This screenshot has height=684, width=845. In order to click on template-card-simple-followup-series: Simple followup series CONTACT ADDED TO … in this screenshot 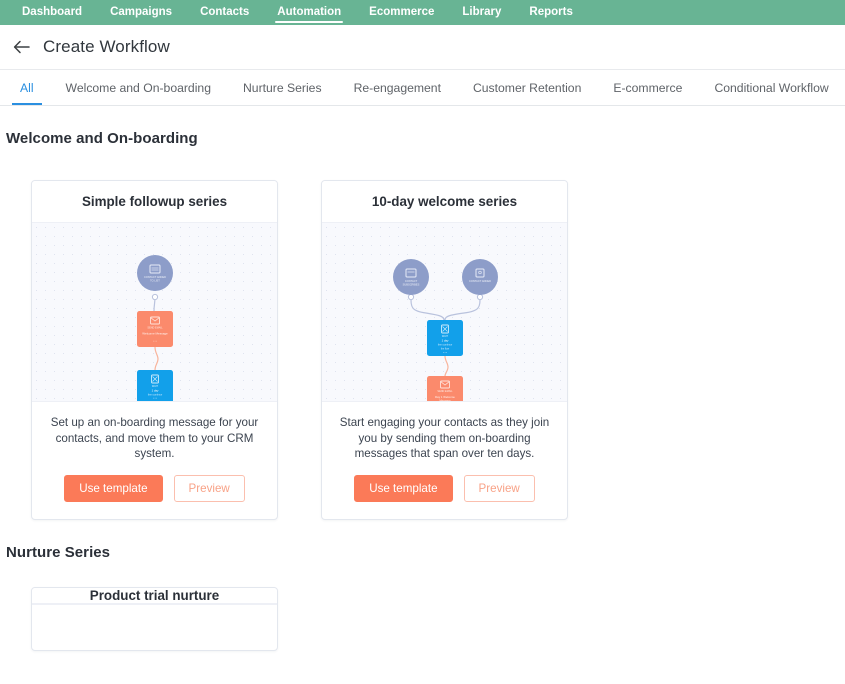, I will do `click(154, 350)`.